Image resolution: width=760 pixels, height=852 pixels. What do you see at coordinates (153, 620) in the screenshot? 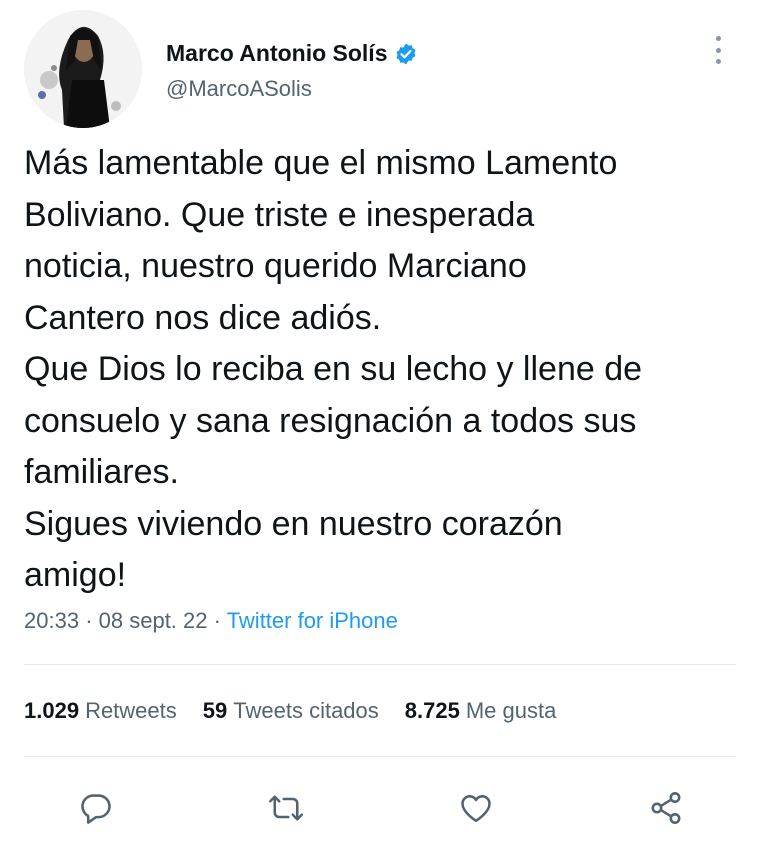
I see `tweet-date: 08 sept. 22` at bounding box center [153, 620].